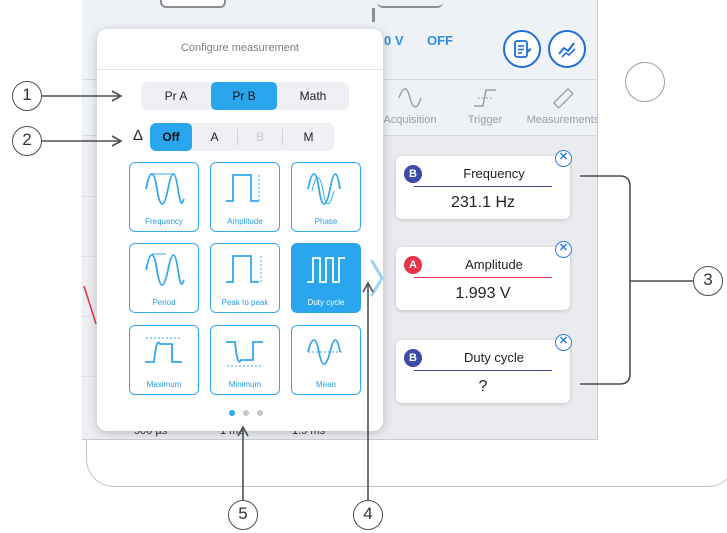 The height and width of the screenshot is (533, 727). I want to click on measurement-card-frequency: B Frequency 231.1 Hz ✕, so click(484, 184).